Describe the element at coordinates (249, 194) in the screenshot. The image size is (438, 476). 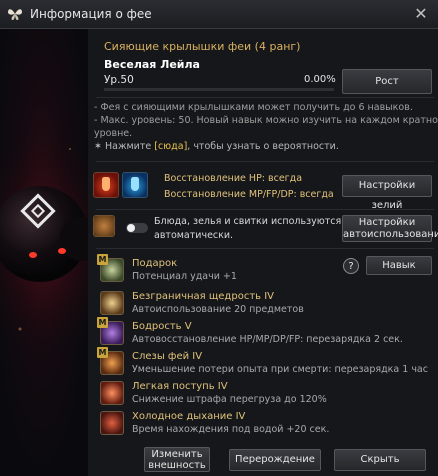
I see `mp-recovery-label: Восстановление MP/FP/DP: всегда` at that location.